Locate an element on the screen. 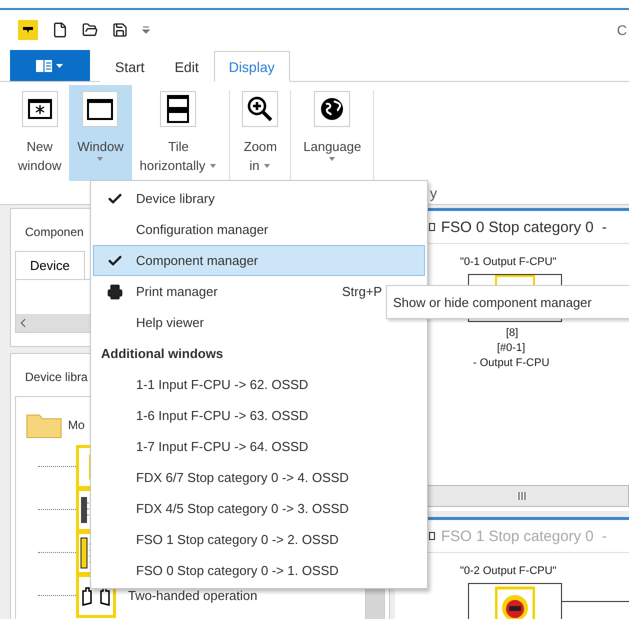 The image size is (629, 619). ribbon-tab: Display is located at coordinates (252, 66).